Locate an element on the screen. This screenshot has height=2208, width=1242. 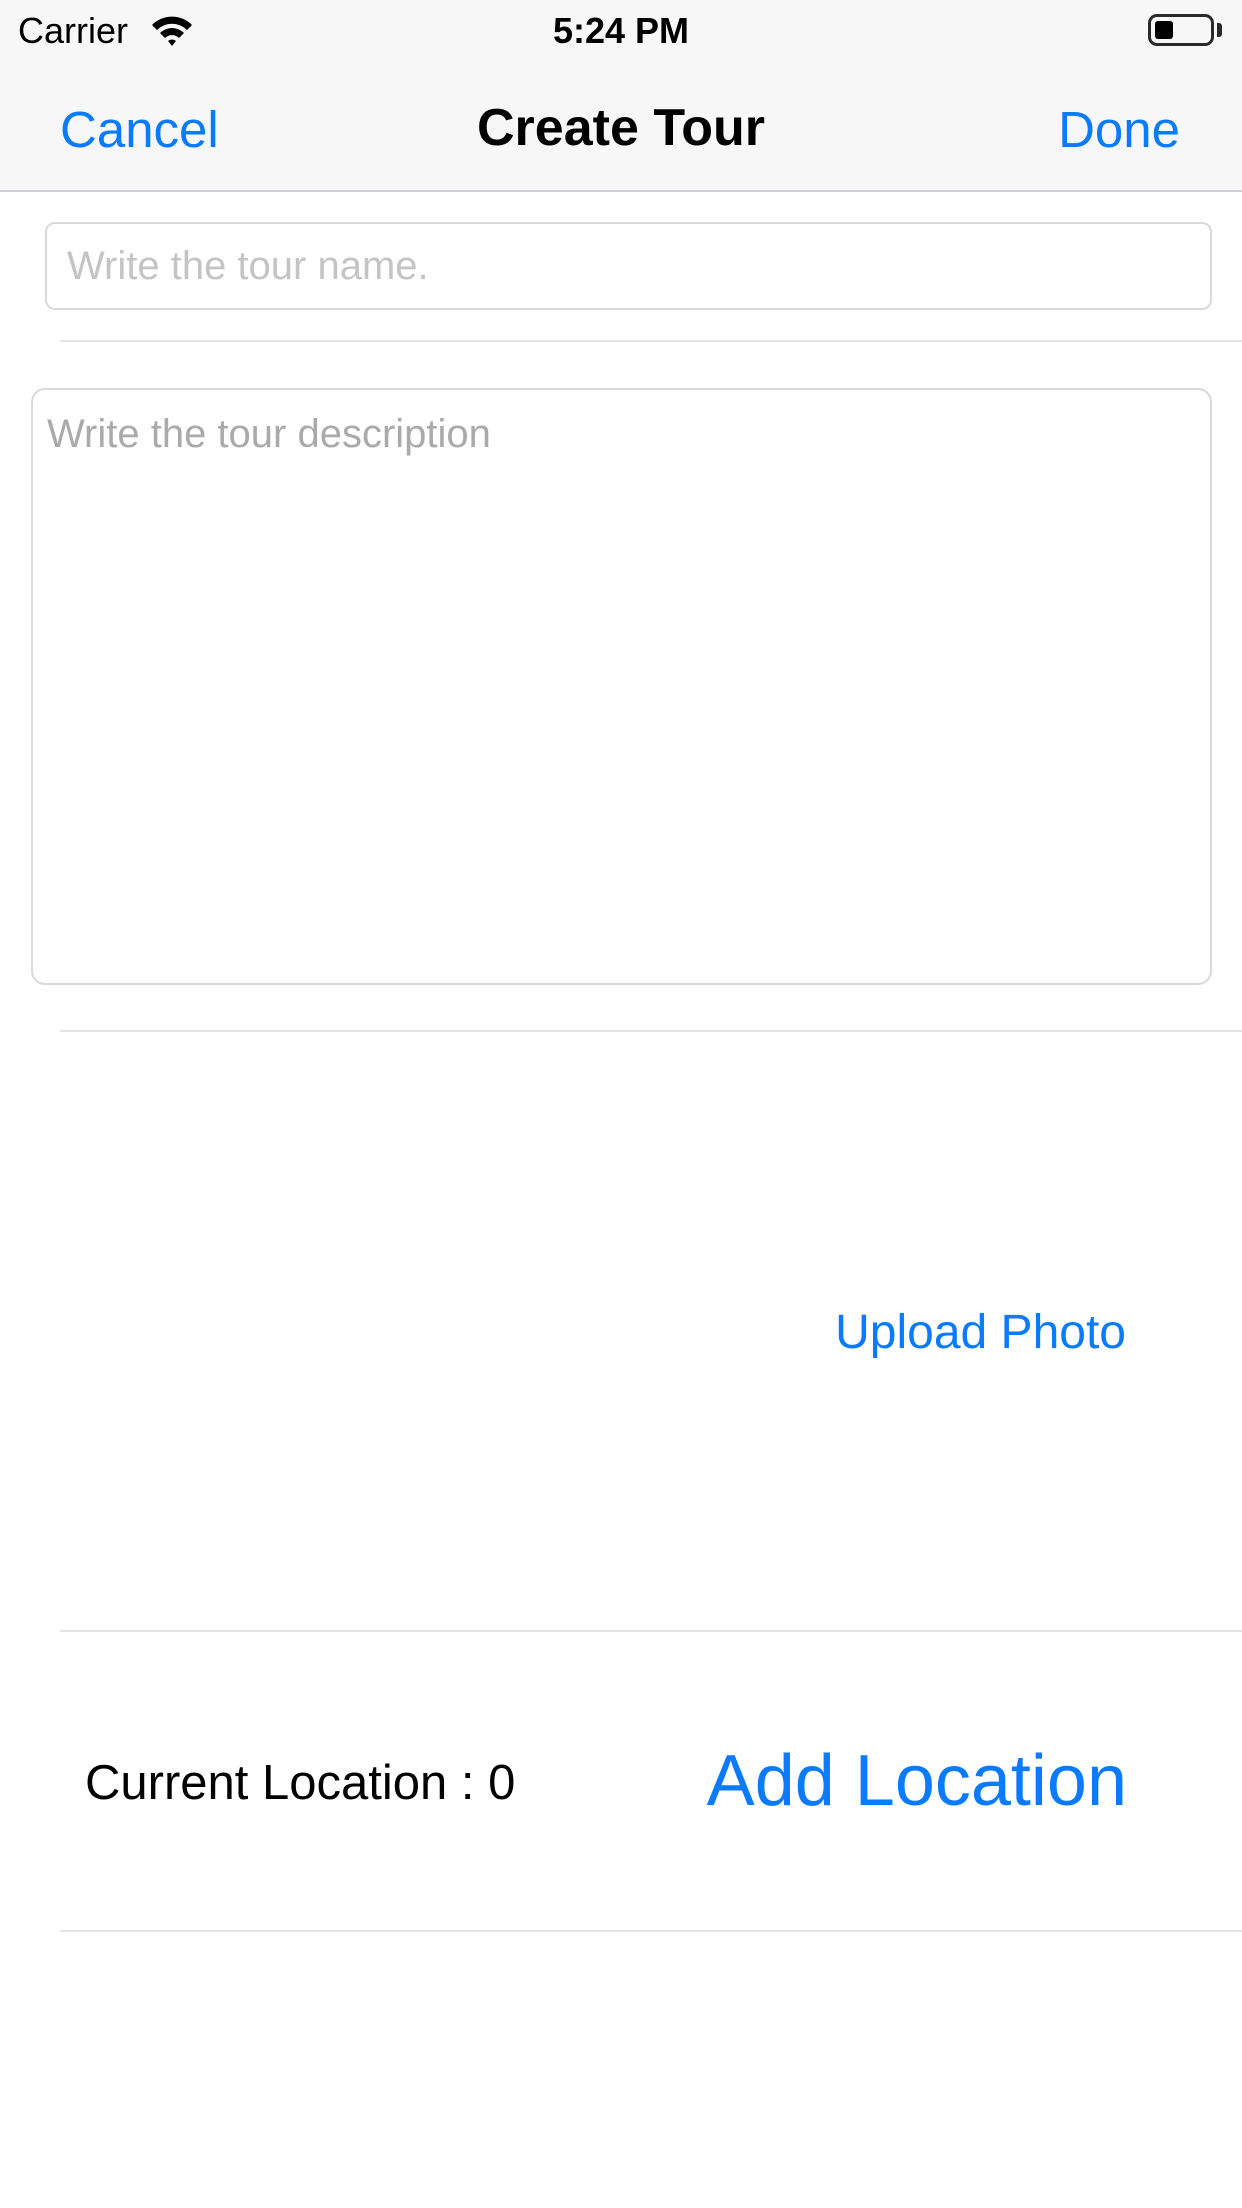
tour-name-input is located at coordinates (628, 266).